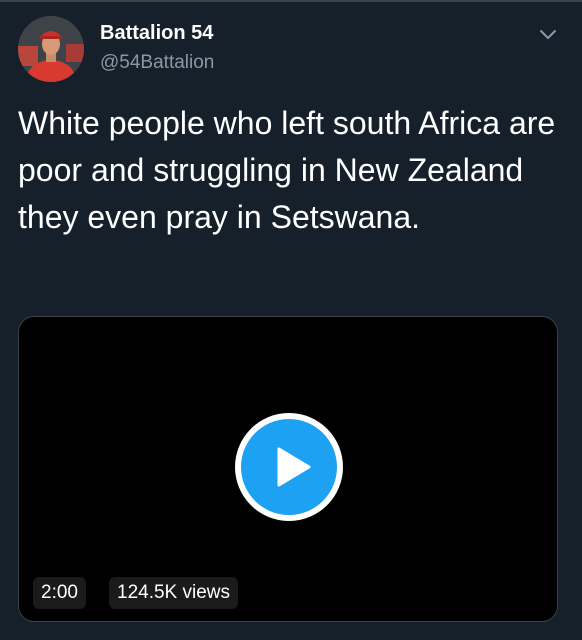 The width and height of the screenshot is (582, 640). What do you see at coordinates (174, 593) in the screenshot?
I see `view-count: 124.5K views` at bounding box center [174, 593].